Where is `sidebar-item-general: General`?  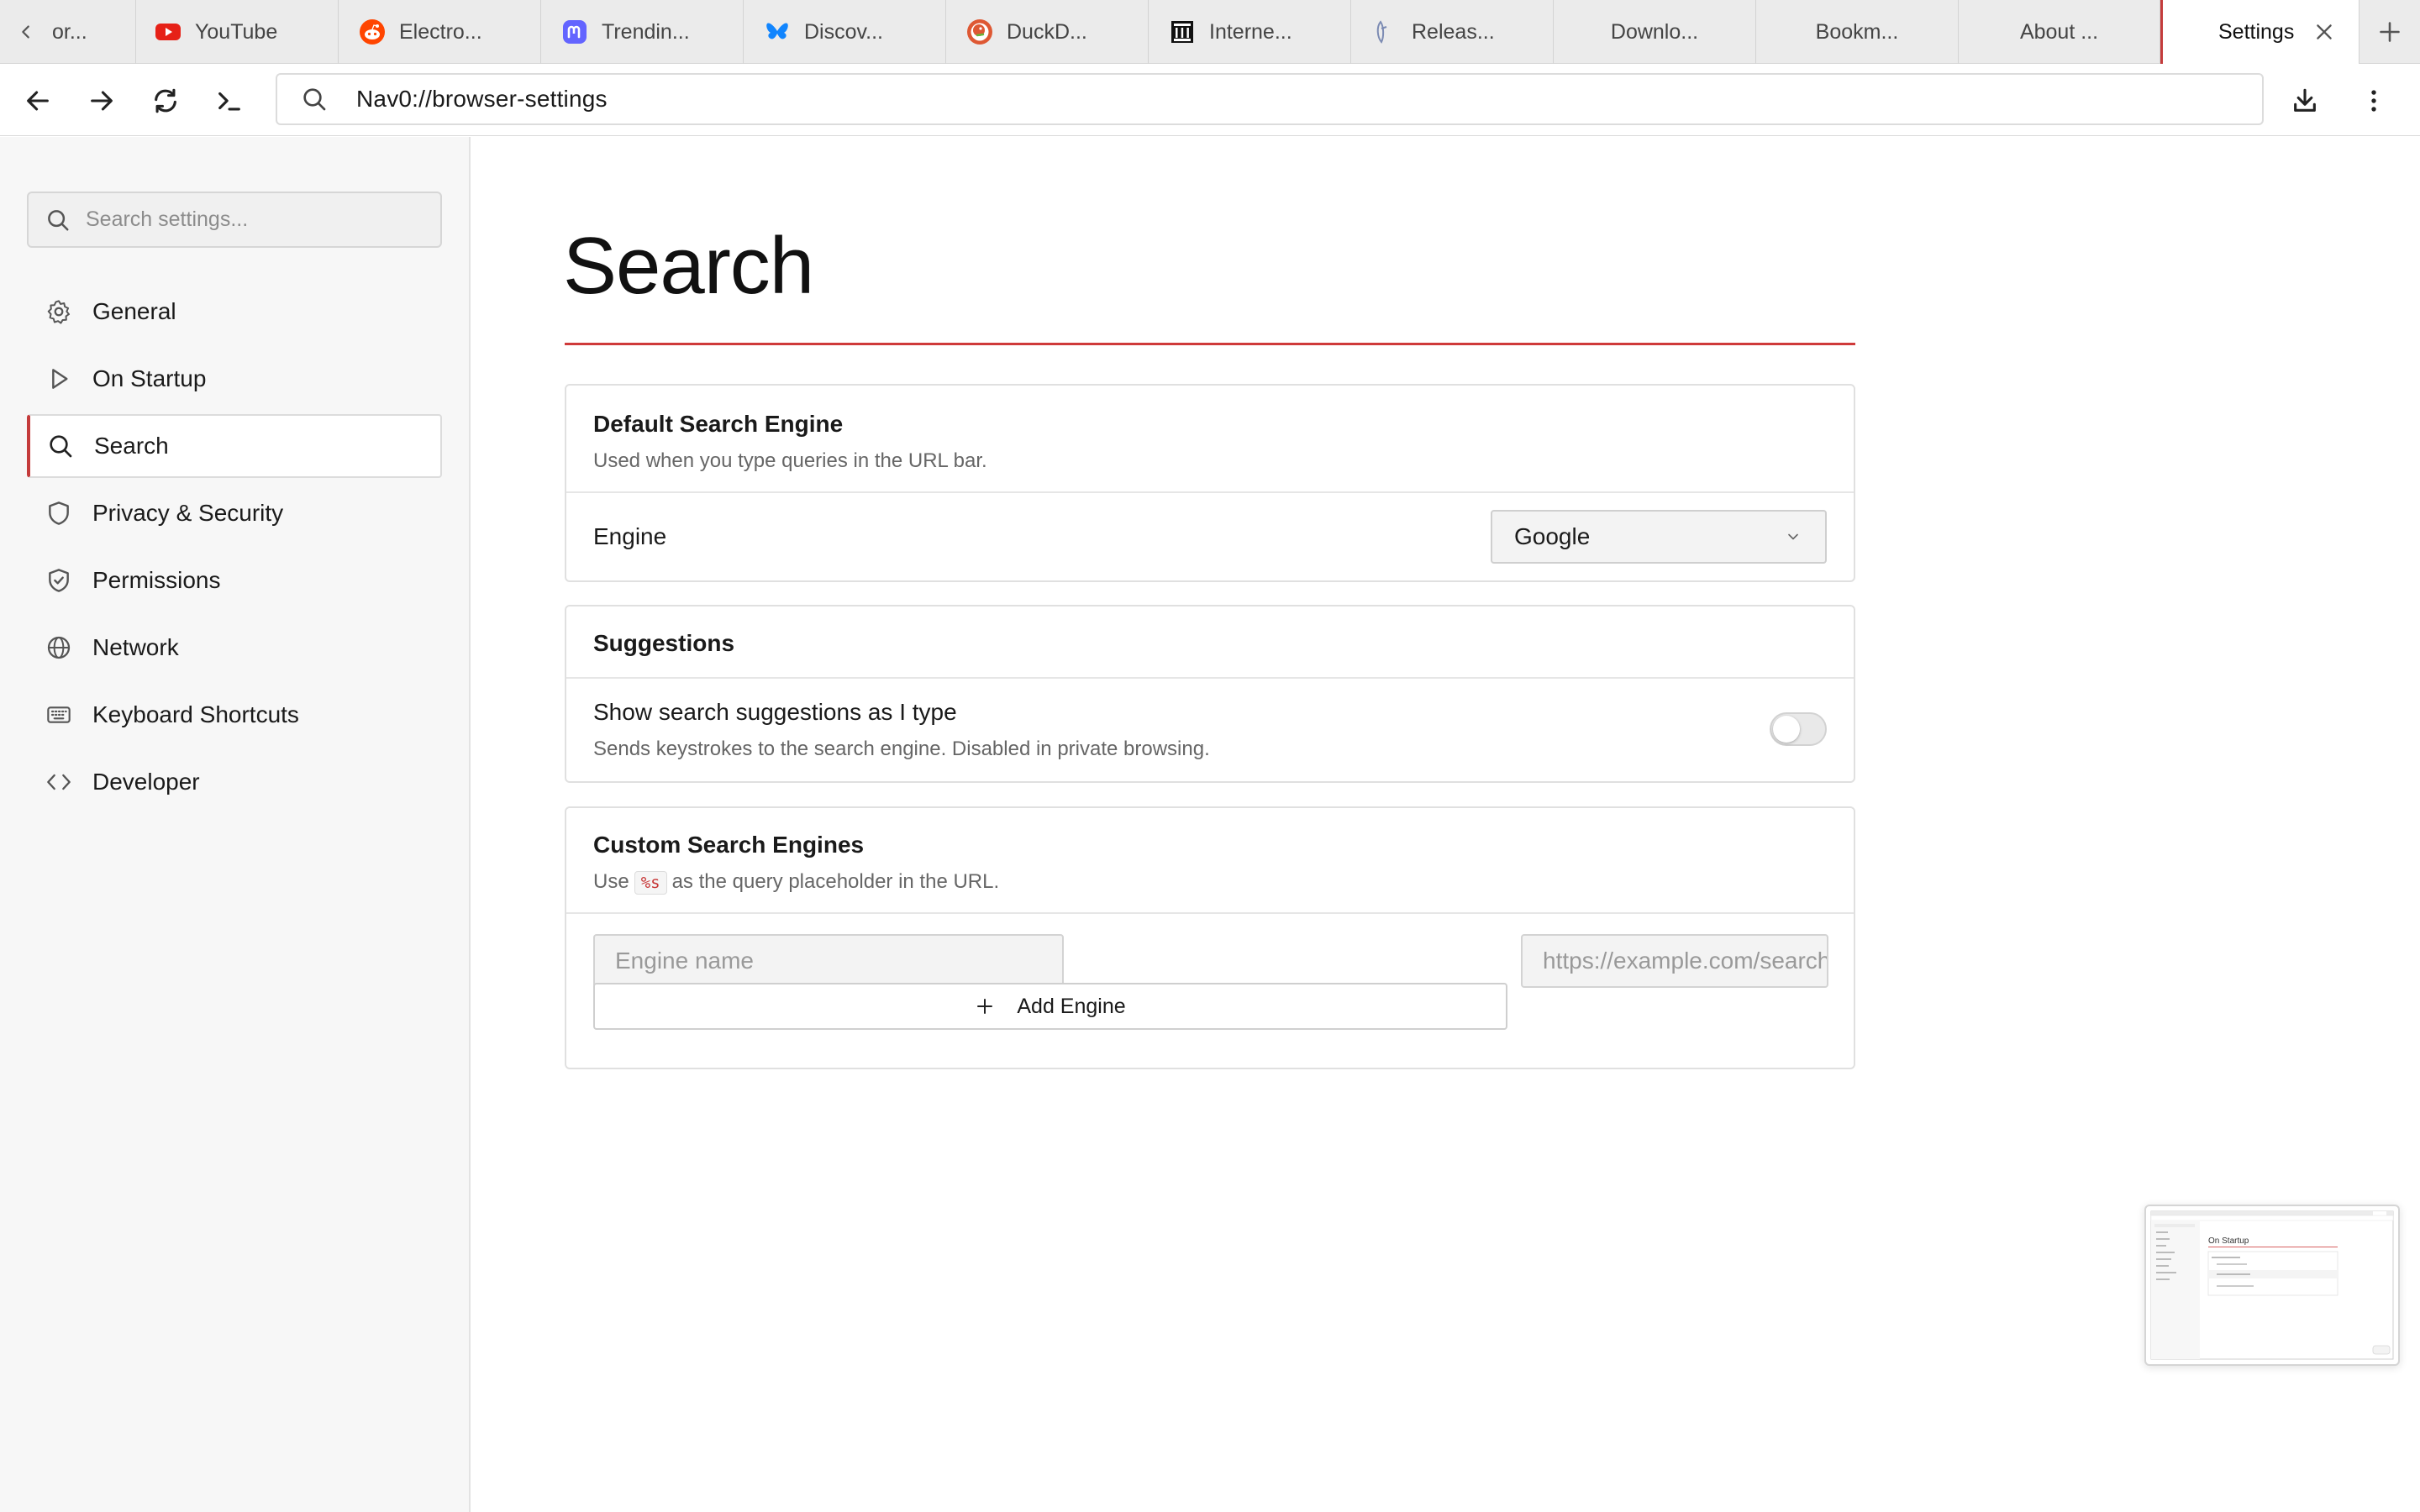
sidebar-item-general: General is located at coordinates (234, 312).